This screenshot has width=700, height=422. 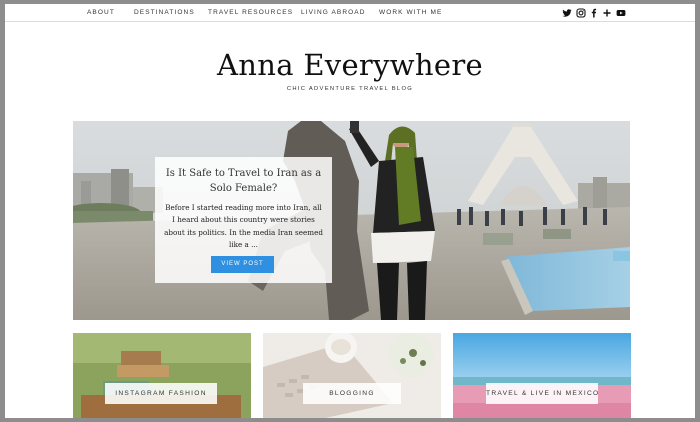 I want to click on mexico-image, so click(x=542, y=375).